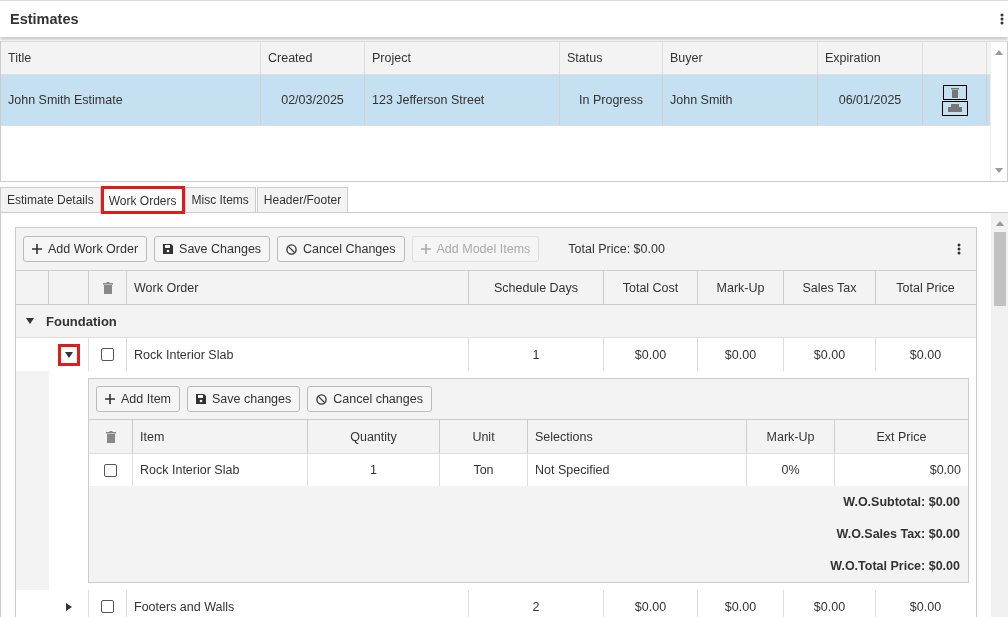 The height and width of the screenshot is (617, 1008). Describe the element at coordinates (999, 170) in the screenshot. I see `scroll-down-icon` at that location.